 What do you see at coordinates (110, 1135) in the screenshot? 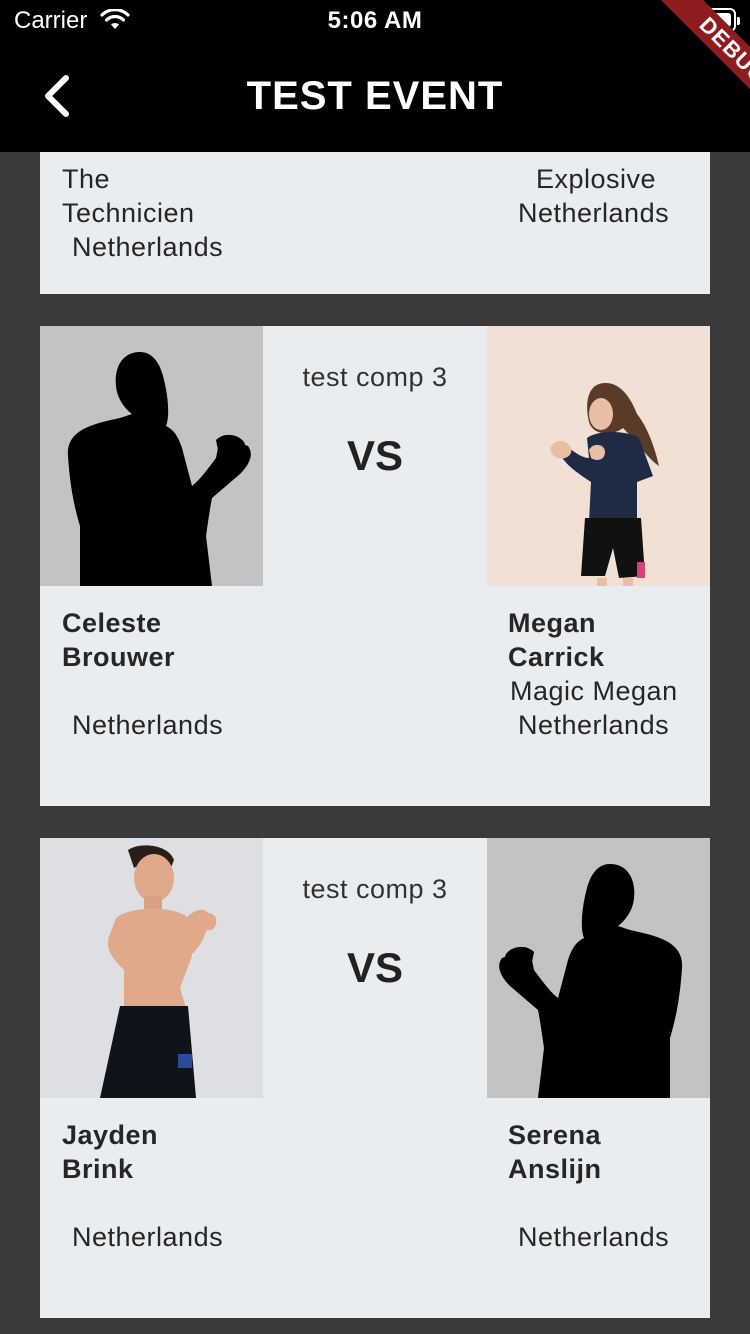
I see `fighter-name: Jayden` at bounding box center [110, 1135].